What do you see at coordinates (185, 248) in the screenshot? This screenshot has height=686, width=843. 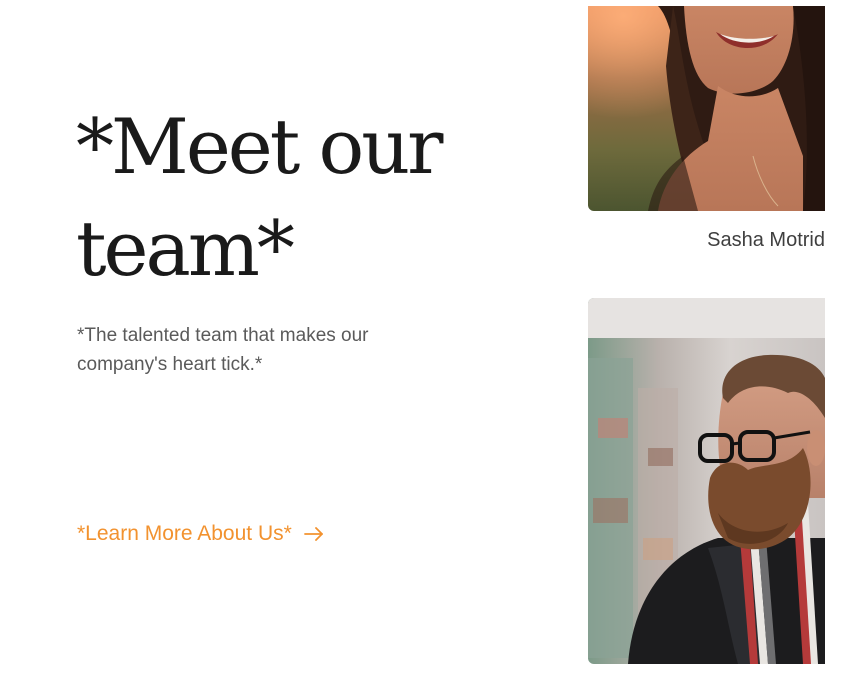 I see `title-line-2: team*` at bounding box center [185, 248].